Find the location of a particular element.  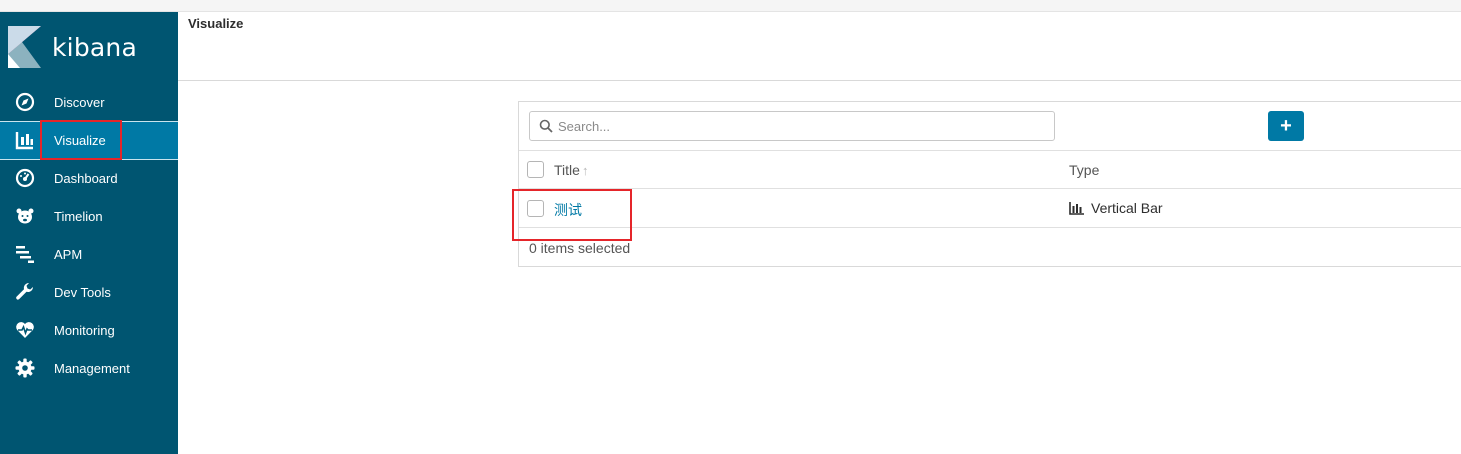

sidebar-item-label: Dev Tools is located at coordinates (82, 292).